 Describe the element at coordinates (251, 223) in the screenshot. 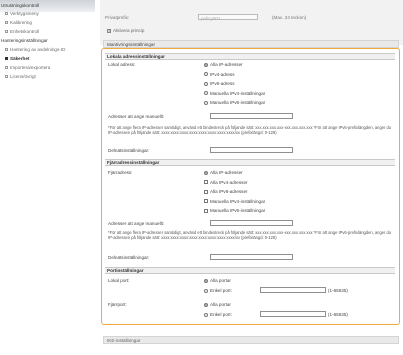

I see `remote-manual-input` at that location.